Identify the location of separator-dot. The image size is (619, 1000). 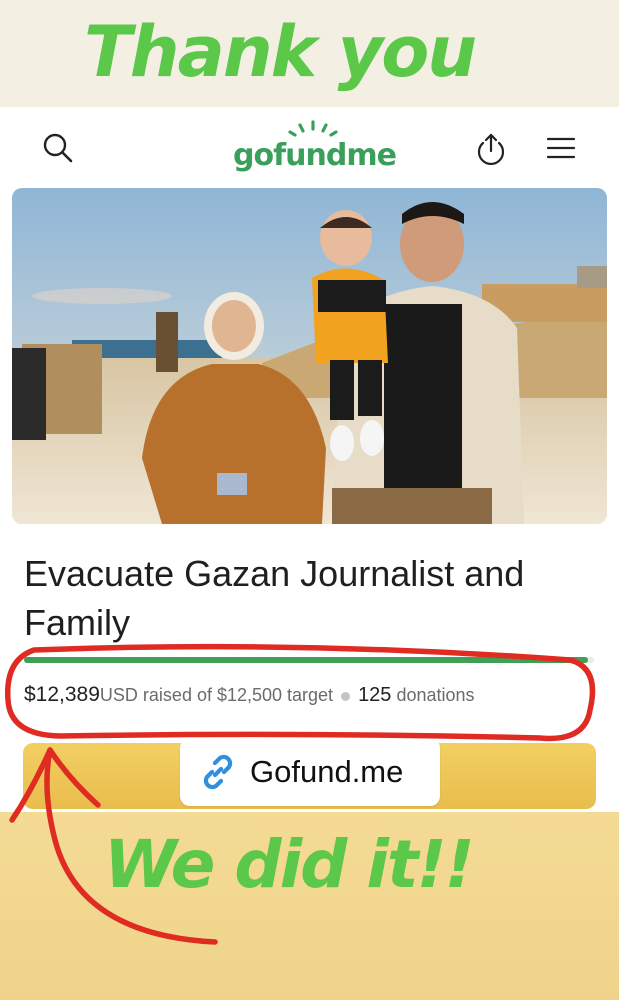
(346, 696).